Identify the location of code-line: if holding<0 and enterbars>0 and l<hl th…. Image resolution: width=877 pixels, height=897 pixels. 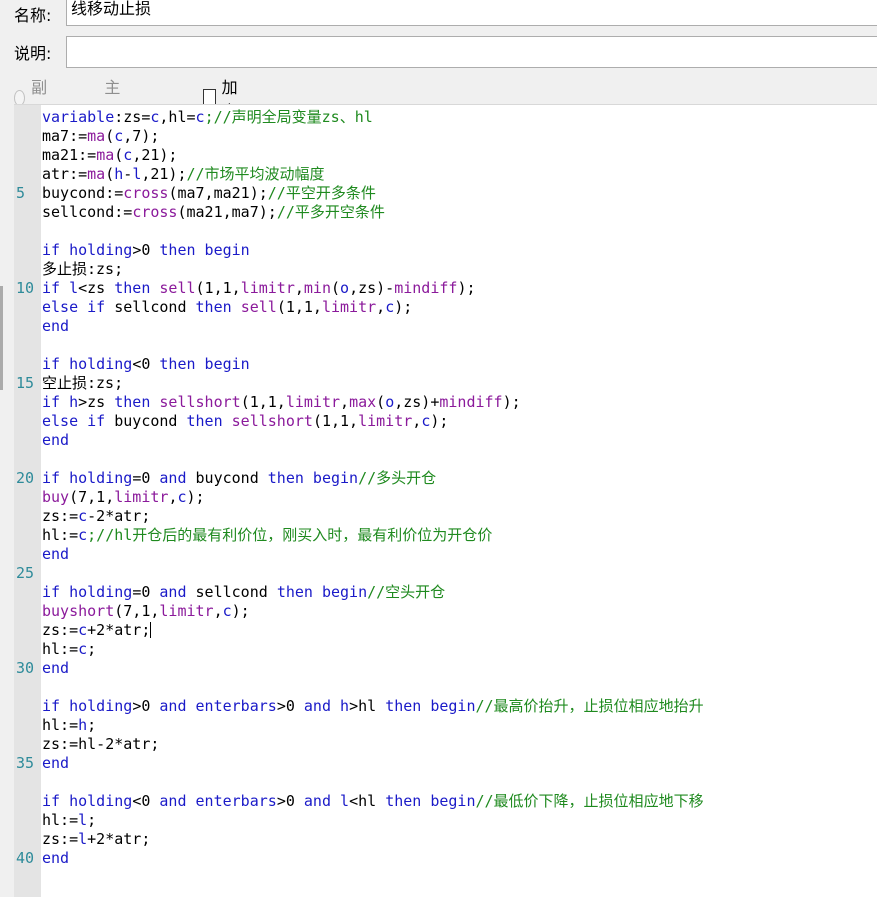
(445, 801).